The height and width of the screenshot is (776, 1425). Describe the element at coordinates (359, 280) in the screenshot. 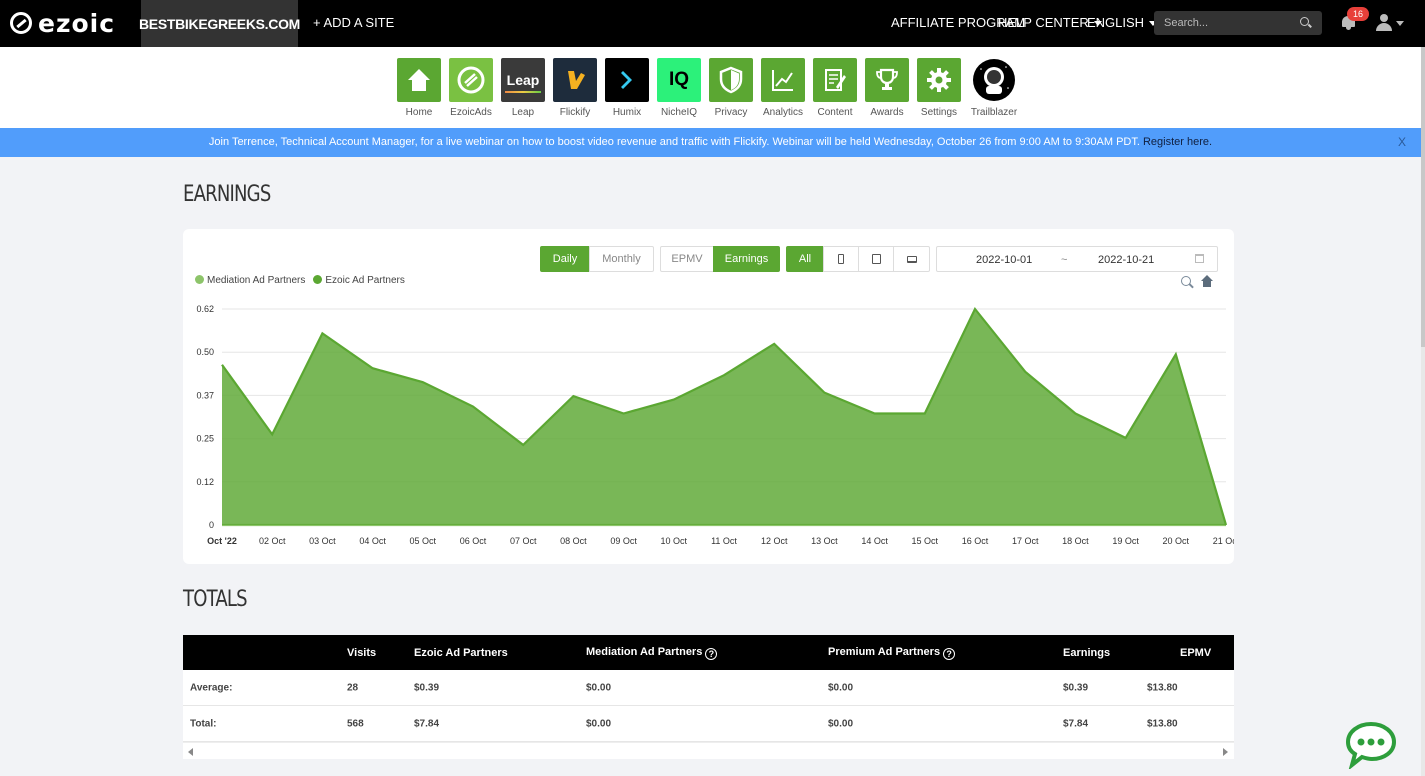

I see `legend-item-ezoic: Ezoic Ad Partners` at that location.